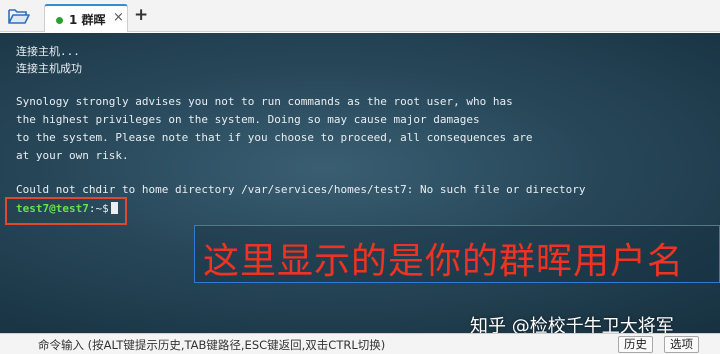 This screenshot has width=720, height=354. What do you see at coordinates (72, 155) in the screenshot?
I see `terminal-line: at your own risk.` at bounding box center [72, 155].